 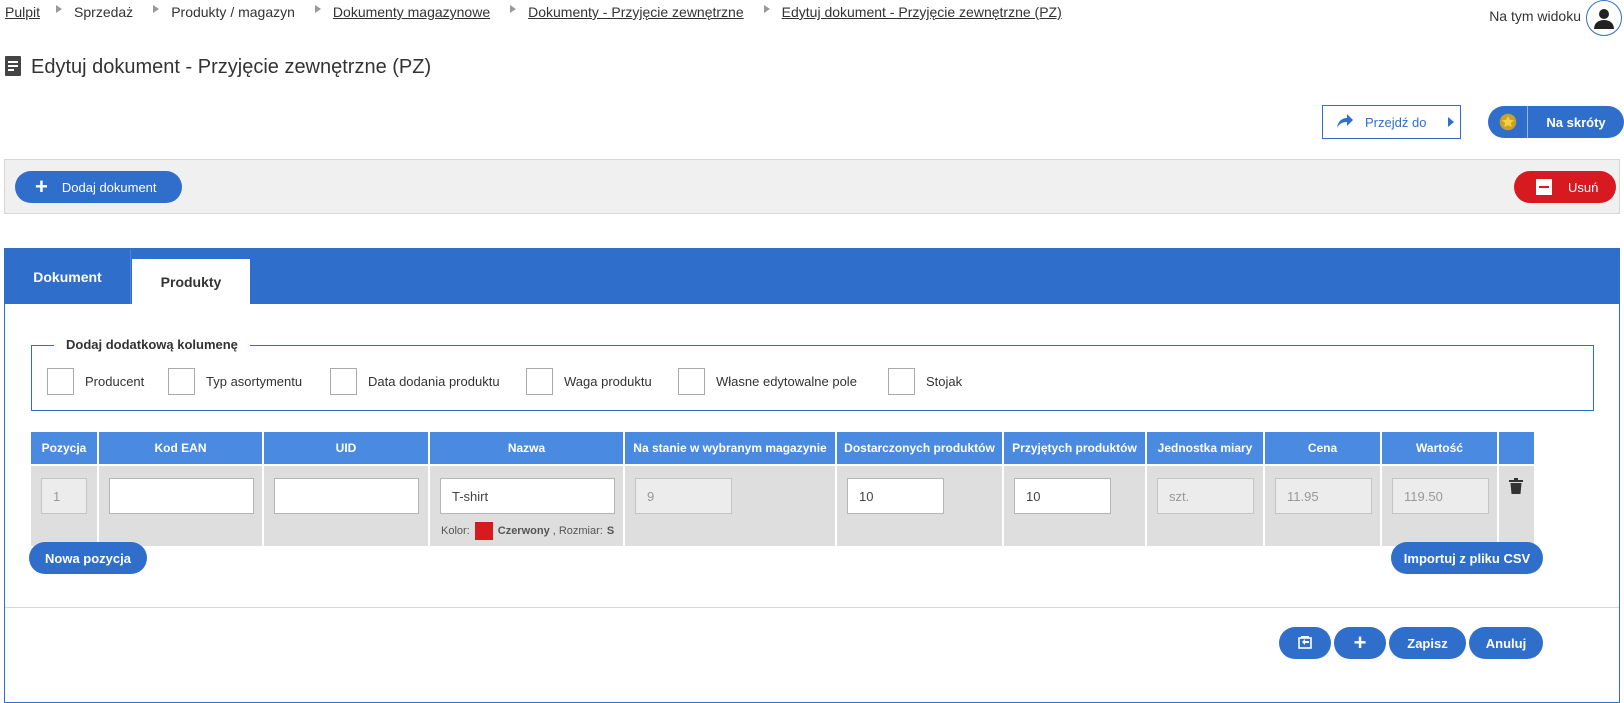 I want to click on breadcrumb-produkty-magazyn: Produkty / magazyn, so click(x=233, y=12).